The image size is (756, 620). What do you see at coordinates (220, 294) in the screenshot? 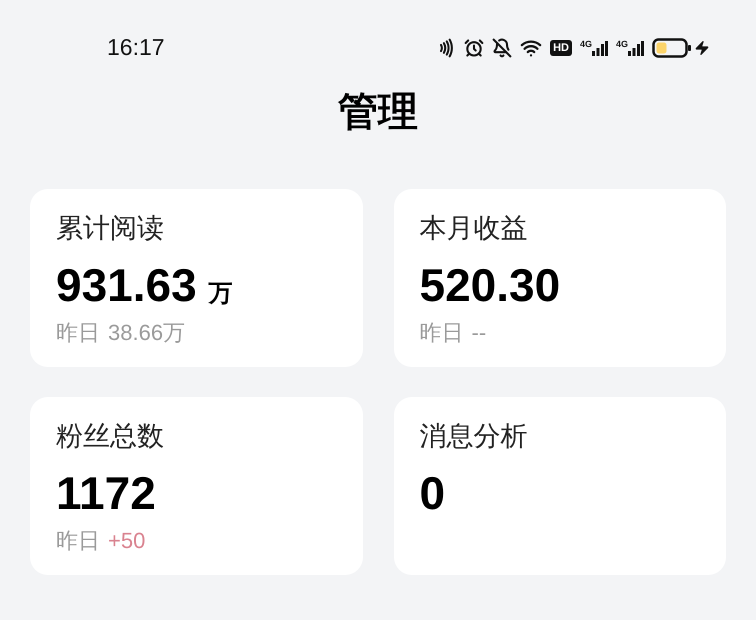
I see `stat-unit: 万` at bounding box center [220, 294].